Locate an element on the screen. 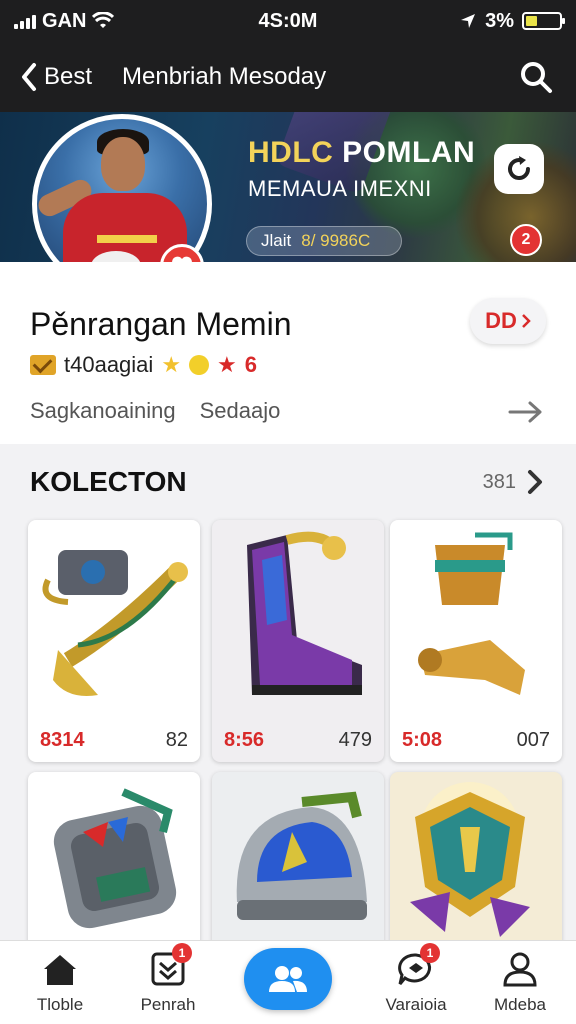 The image size is (576, 1024). star-icon: ★ is located at coordinates (171, 364).